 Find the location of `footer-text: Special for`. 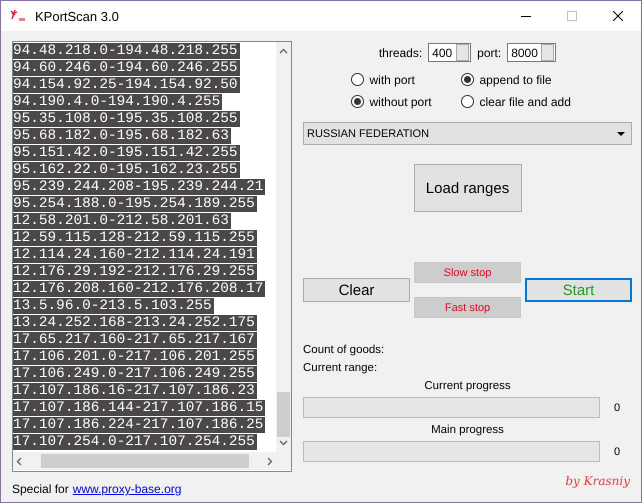

footer-text: Special for is located at coordinates (40, 489).